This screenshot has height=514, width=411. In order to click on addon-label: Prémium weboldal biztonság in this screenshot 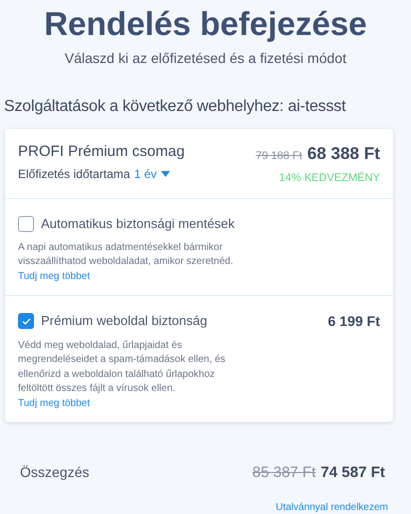, I will do `click(124, 321)`.